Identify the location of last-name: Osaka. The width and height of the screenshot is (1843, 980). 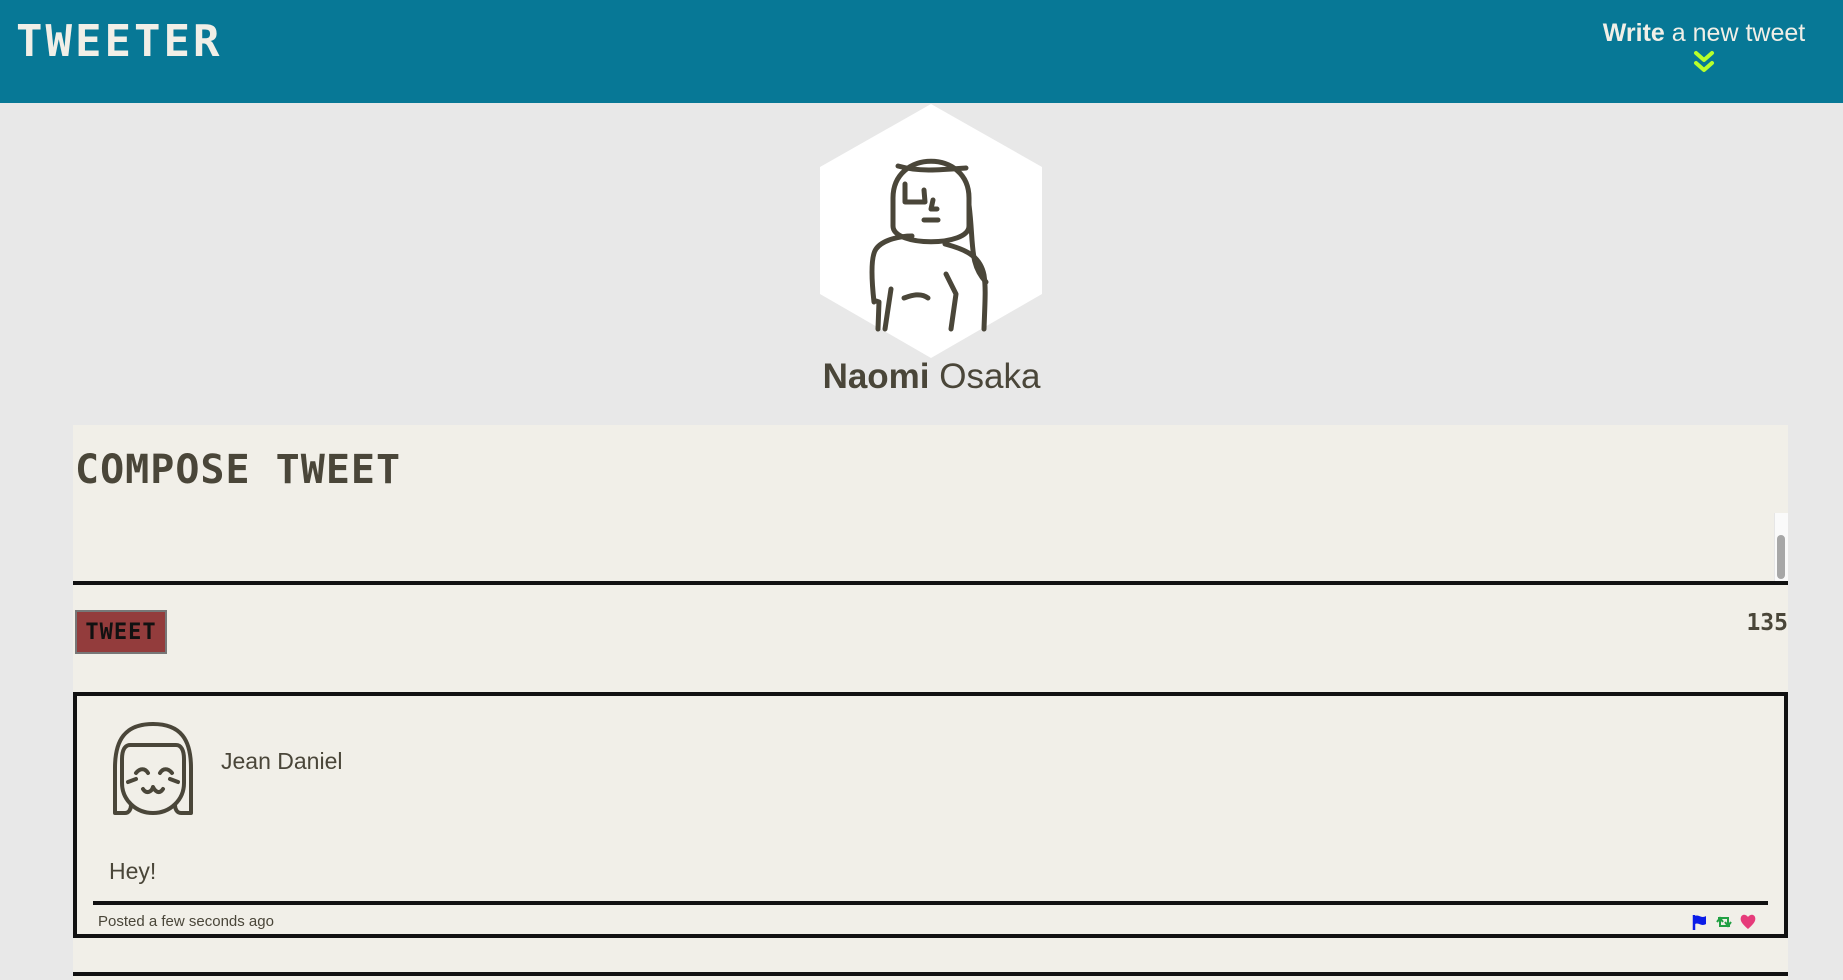
(985, 376).